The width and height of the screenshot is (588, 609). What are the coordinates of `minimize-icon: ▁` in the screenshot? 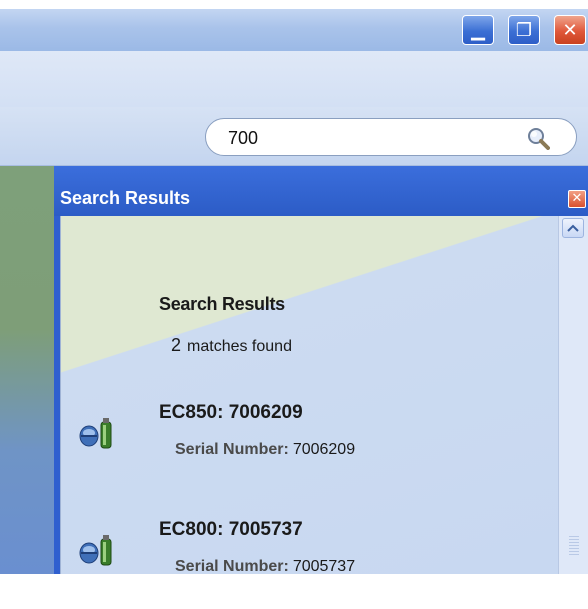 It's located at (478, 30).